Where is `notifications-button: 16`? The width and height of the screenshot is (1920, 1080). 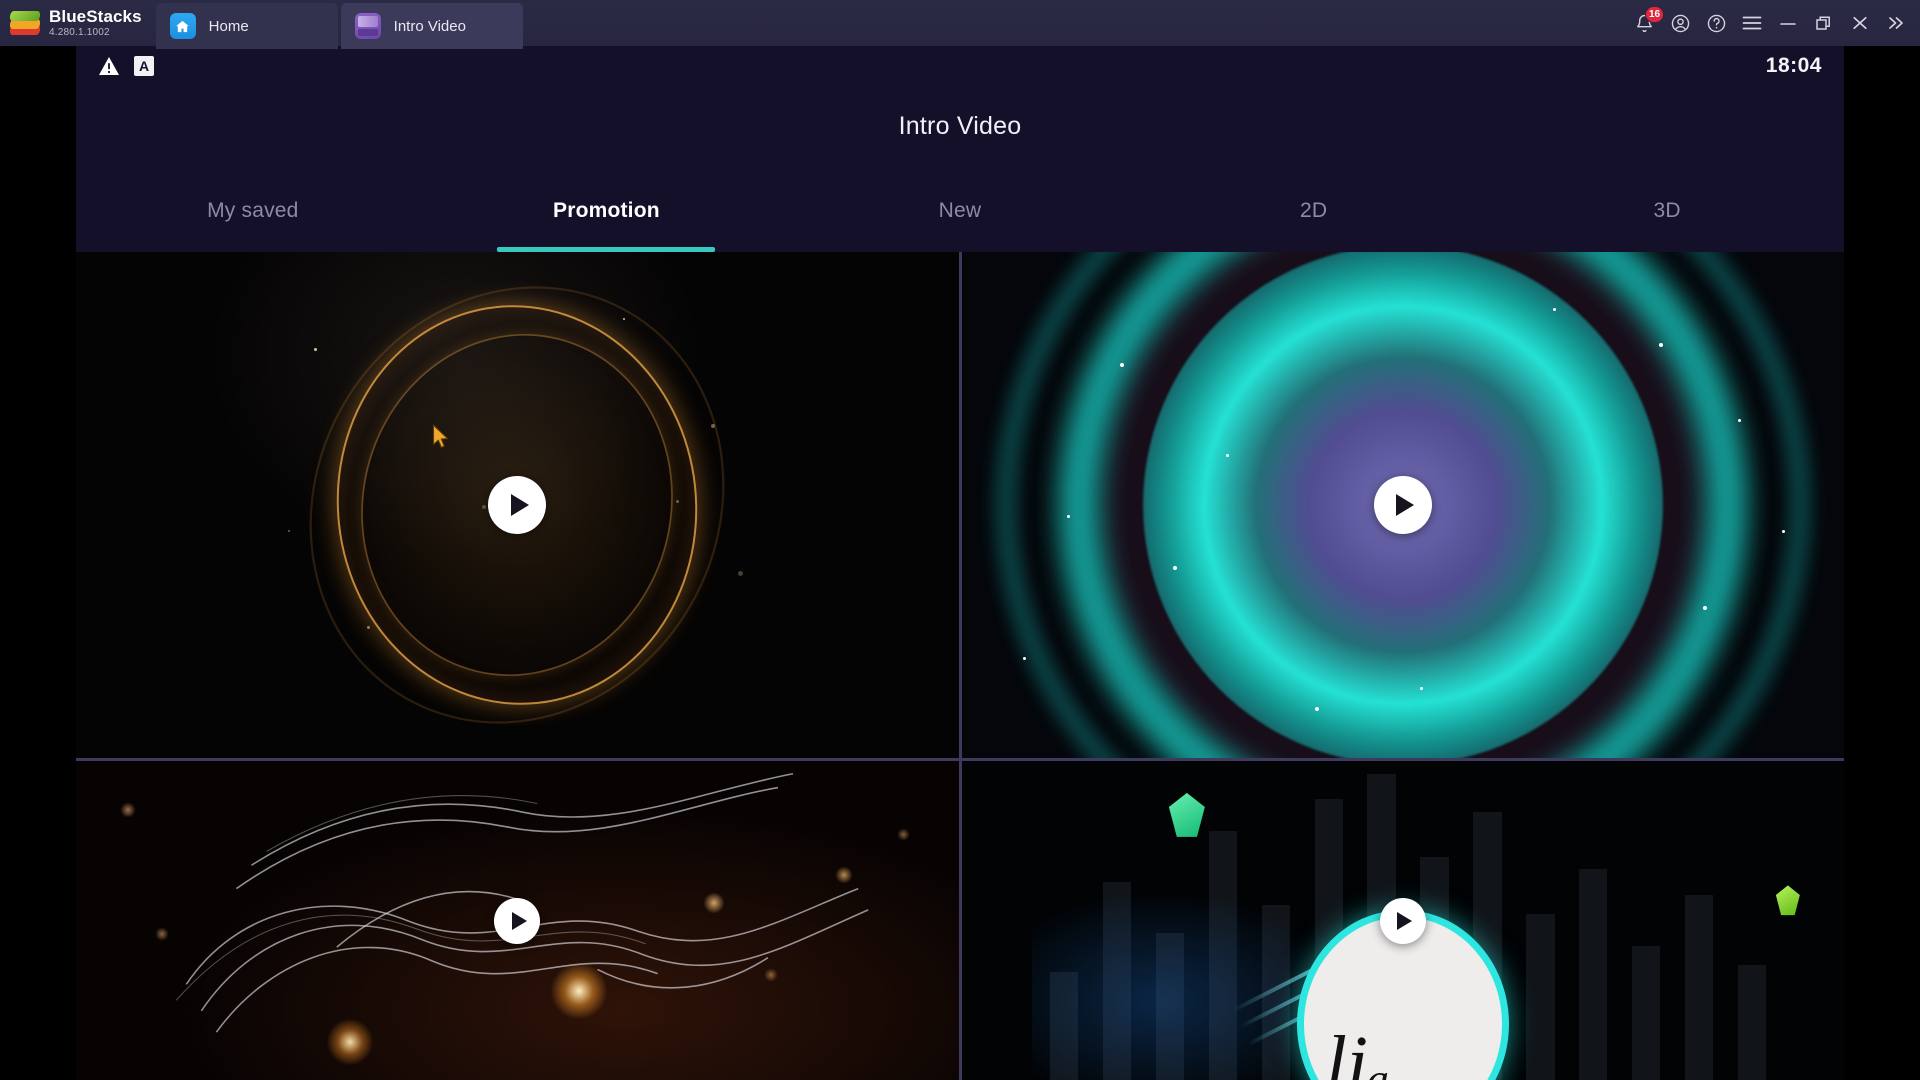
notifications-button: 16 is located at coordinates (1645, 23).